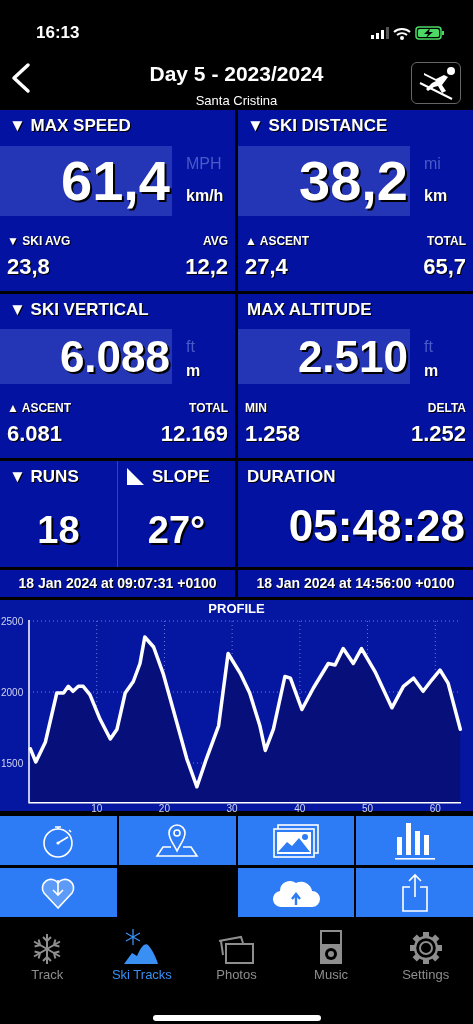  I want to click on stat-value: 12.169, so click(194, 434).